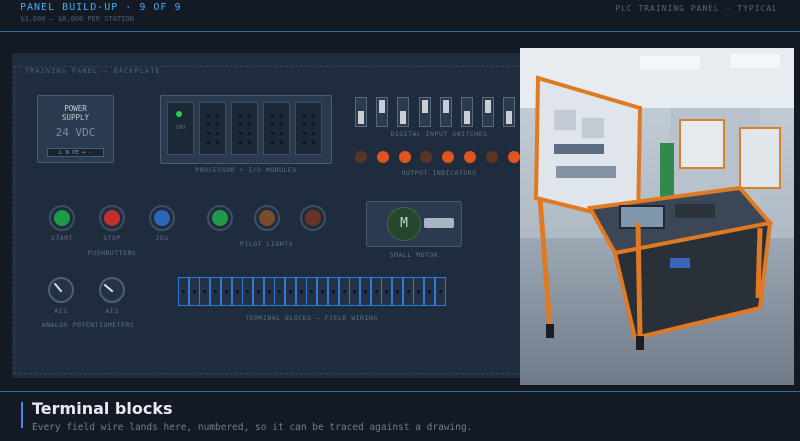 This screenshot has width=800, height=441. What do you see at coordinates (75, 132) in the screenshot?
I see `power-supply-voltage: 24 VDC` at bounding box center [75, 132].